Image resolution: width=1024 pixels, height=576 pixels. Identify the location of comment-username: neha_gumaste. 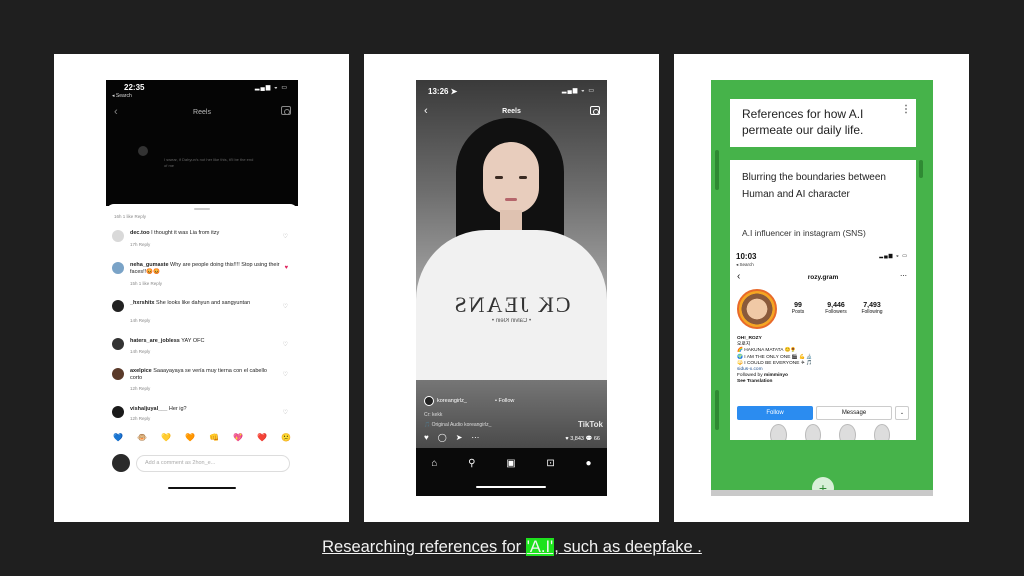
(149, 265).